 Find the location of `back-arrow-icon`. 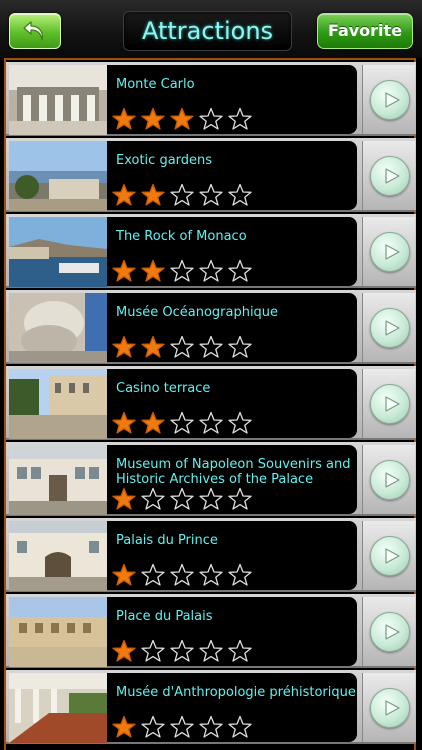

back-arrow-icon is located at coordinates (33, 31).